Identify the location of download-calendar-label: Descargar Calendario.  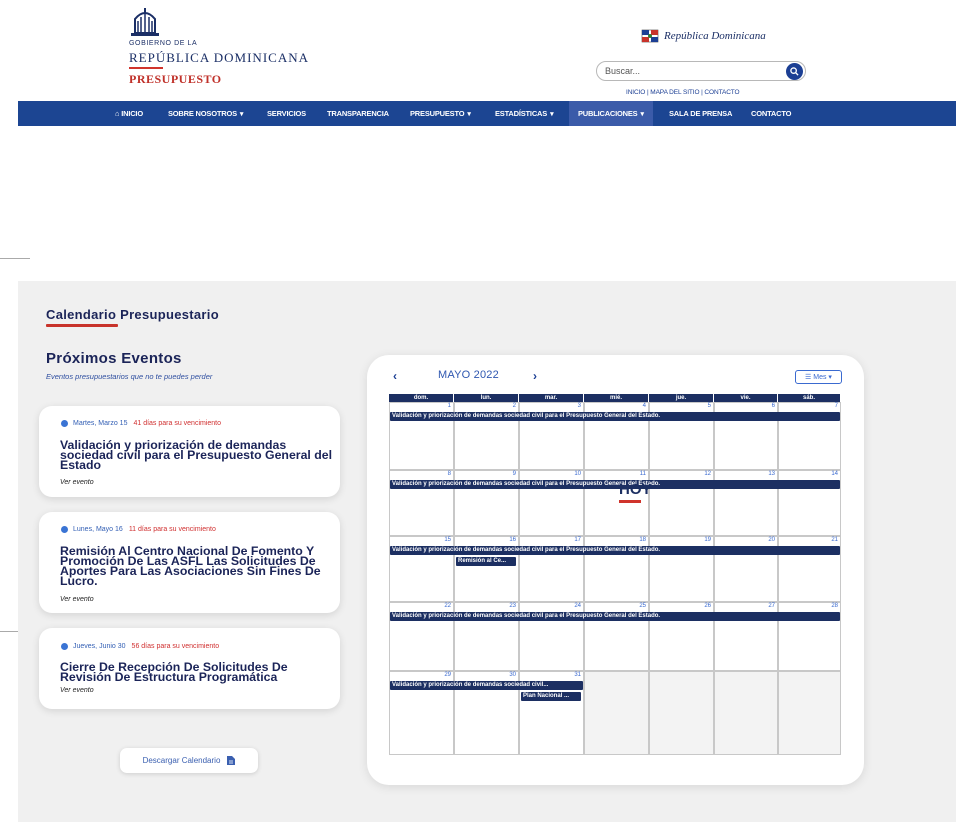
(181, 760).